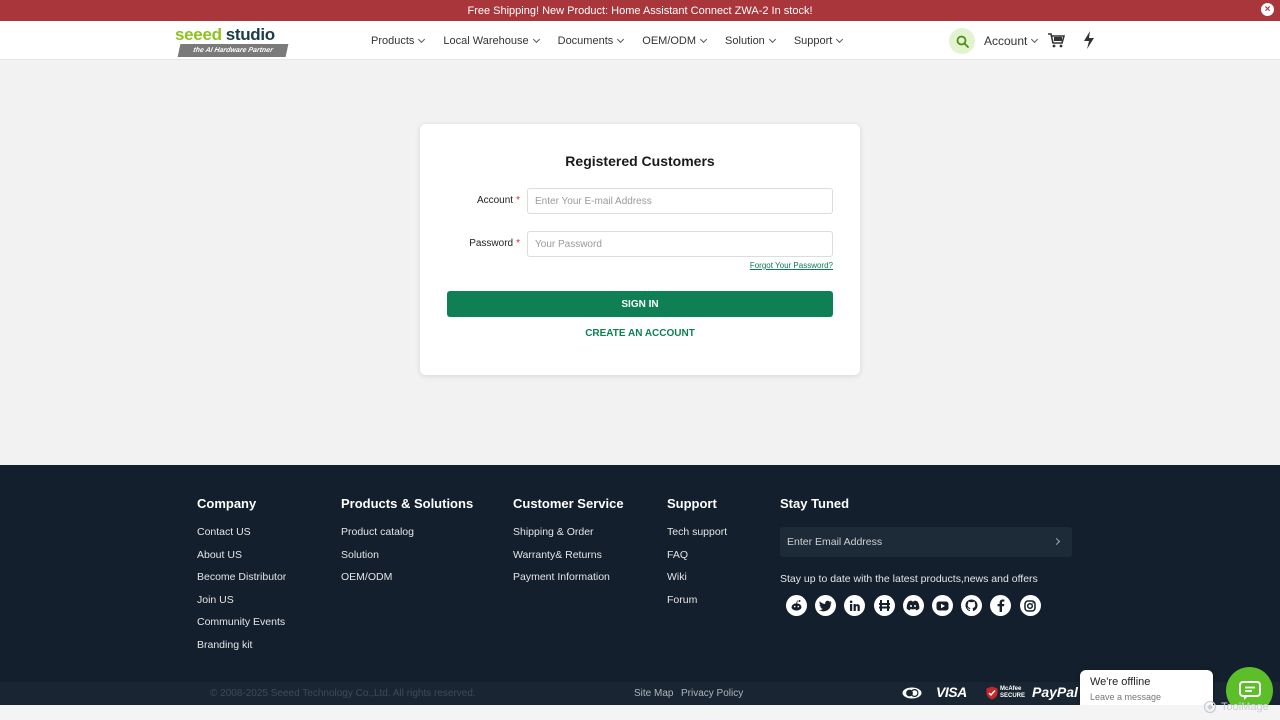  I want to click on footer-col-title: Support, so click(692, 503).